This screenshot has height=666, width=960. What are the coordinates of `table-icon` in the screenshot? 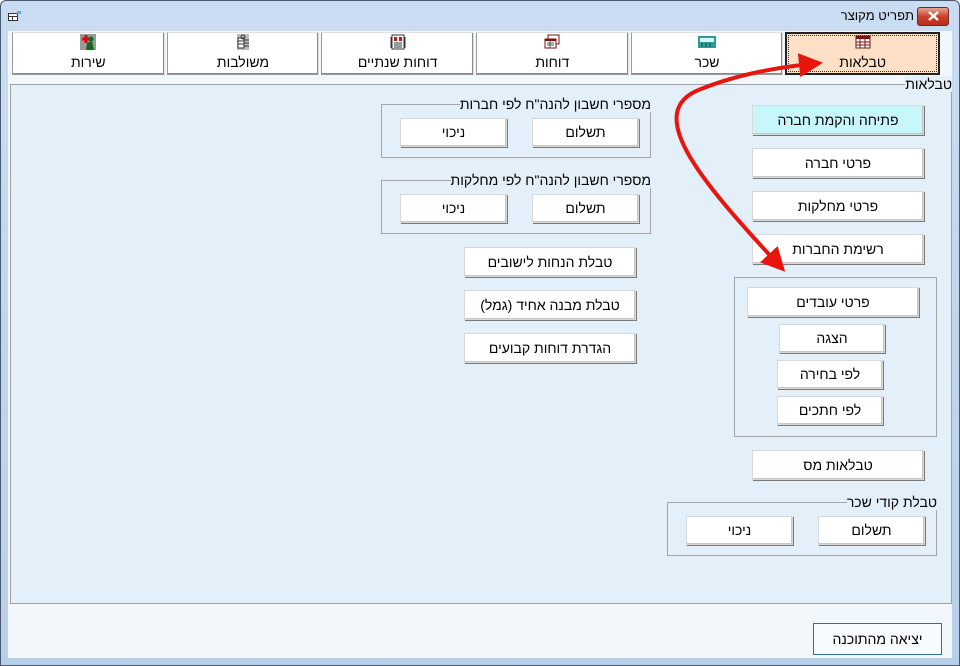 It's located at (862, 42).